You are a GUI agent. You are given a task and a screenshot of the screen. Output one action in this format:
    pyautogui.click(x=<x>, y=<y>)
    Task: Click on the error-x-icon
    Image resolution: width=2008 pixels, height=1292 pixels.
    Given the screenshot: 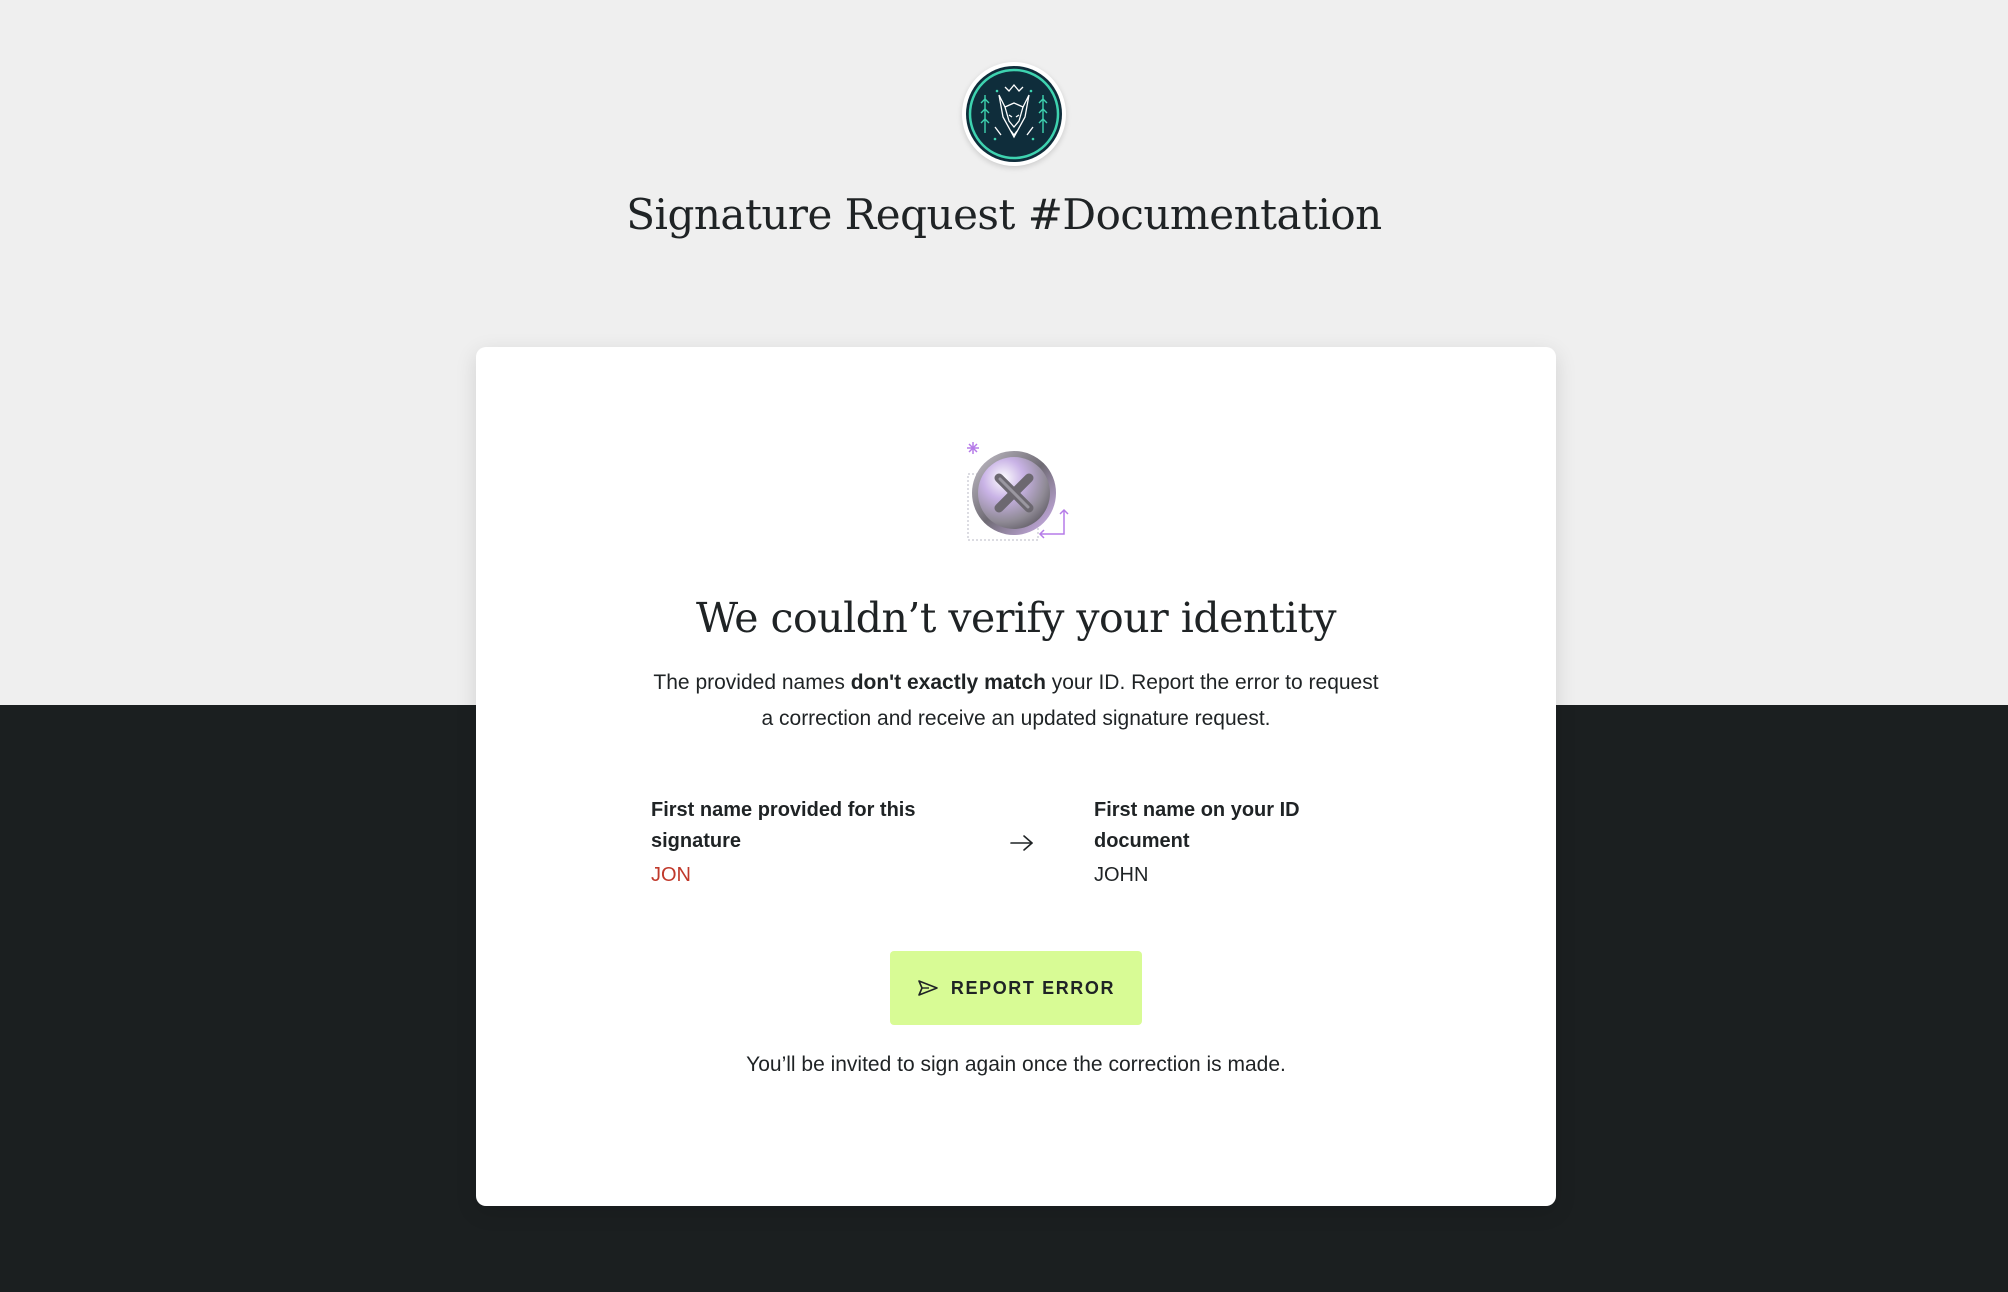 What is the action you would take?
    pyautogui.click(x=1017, y=494)
    